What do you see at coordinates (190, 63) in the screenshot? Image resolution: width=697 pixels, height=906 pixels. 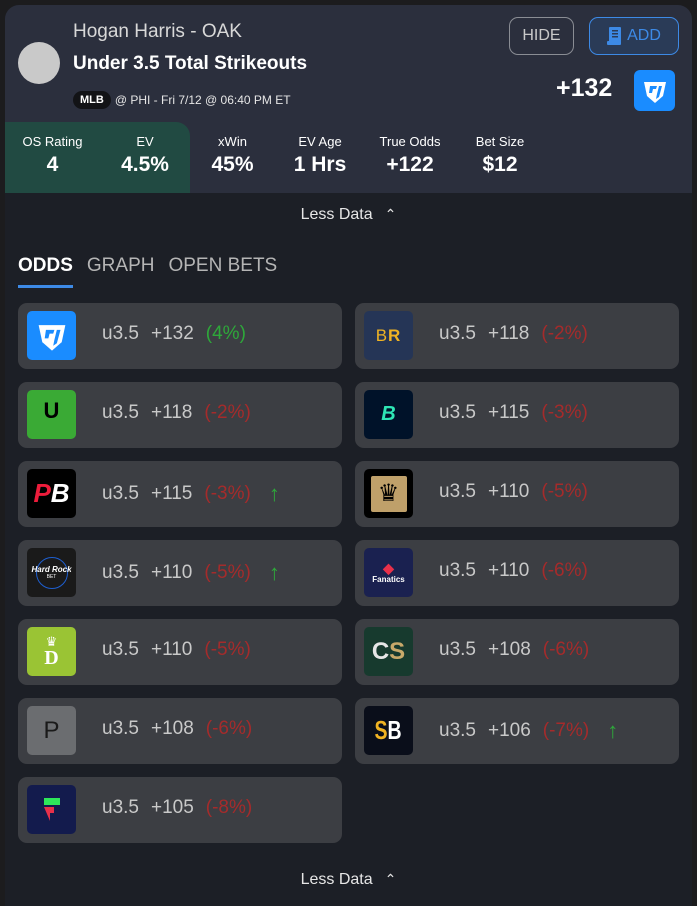 I see `market-title: Under 3.5 Total Strikeouts` at bounding box center [190, 63].